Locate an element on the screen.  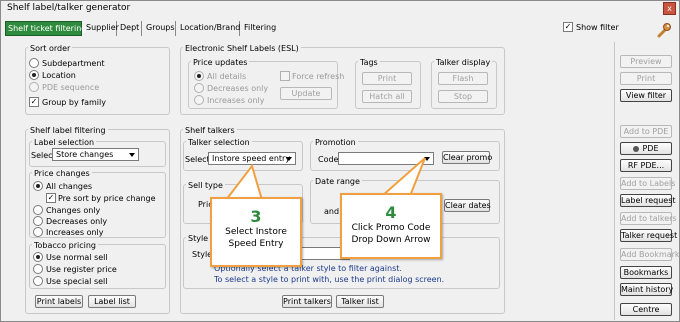
callout-3-pointer is located at coordinates (243, 182).